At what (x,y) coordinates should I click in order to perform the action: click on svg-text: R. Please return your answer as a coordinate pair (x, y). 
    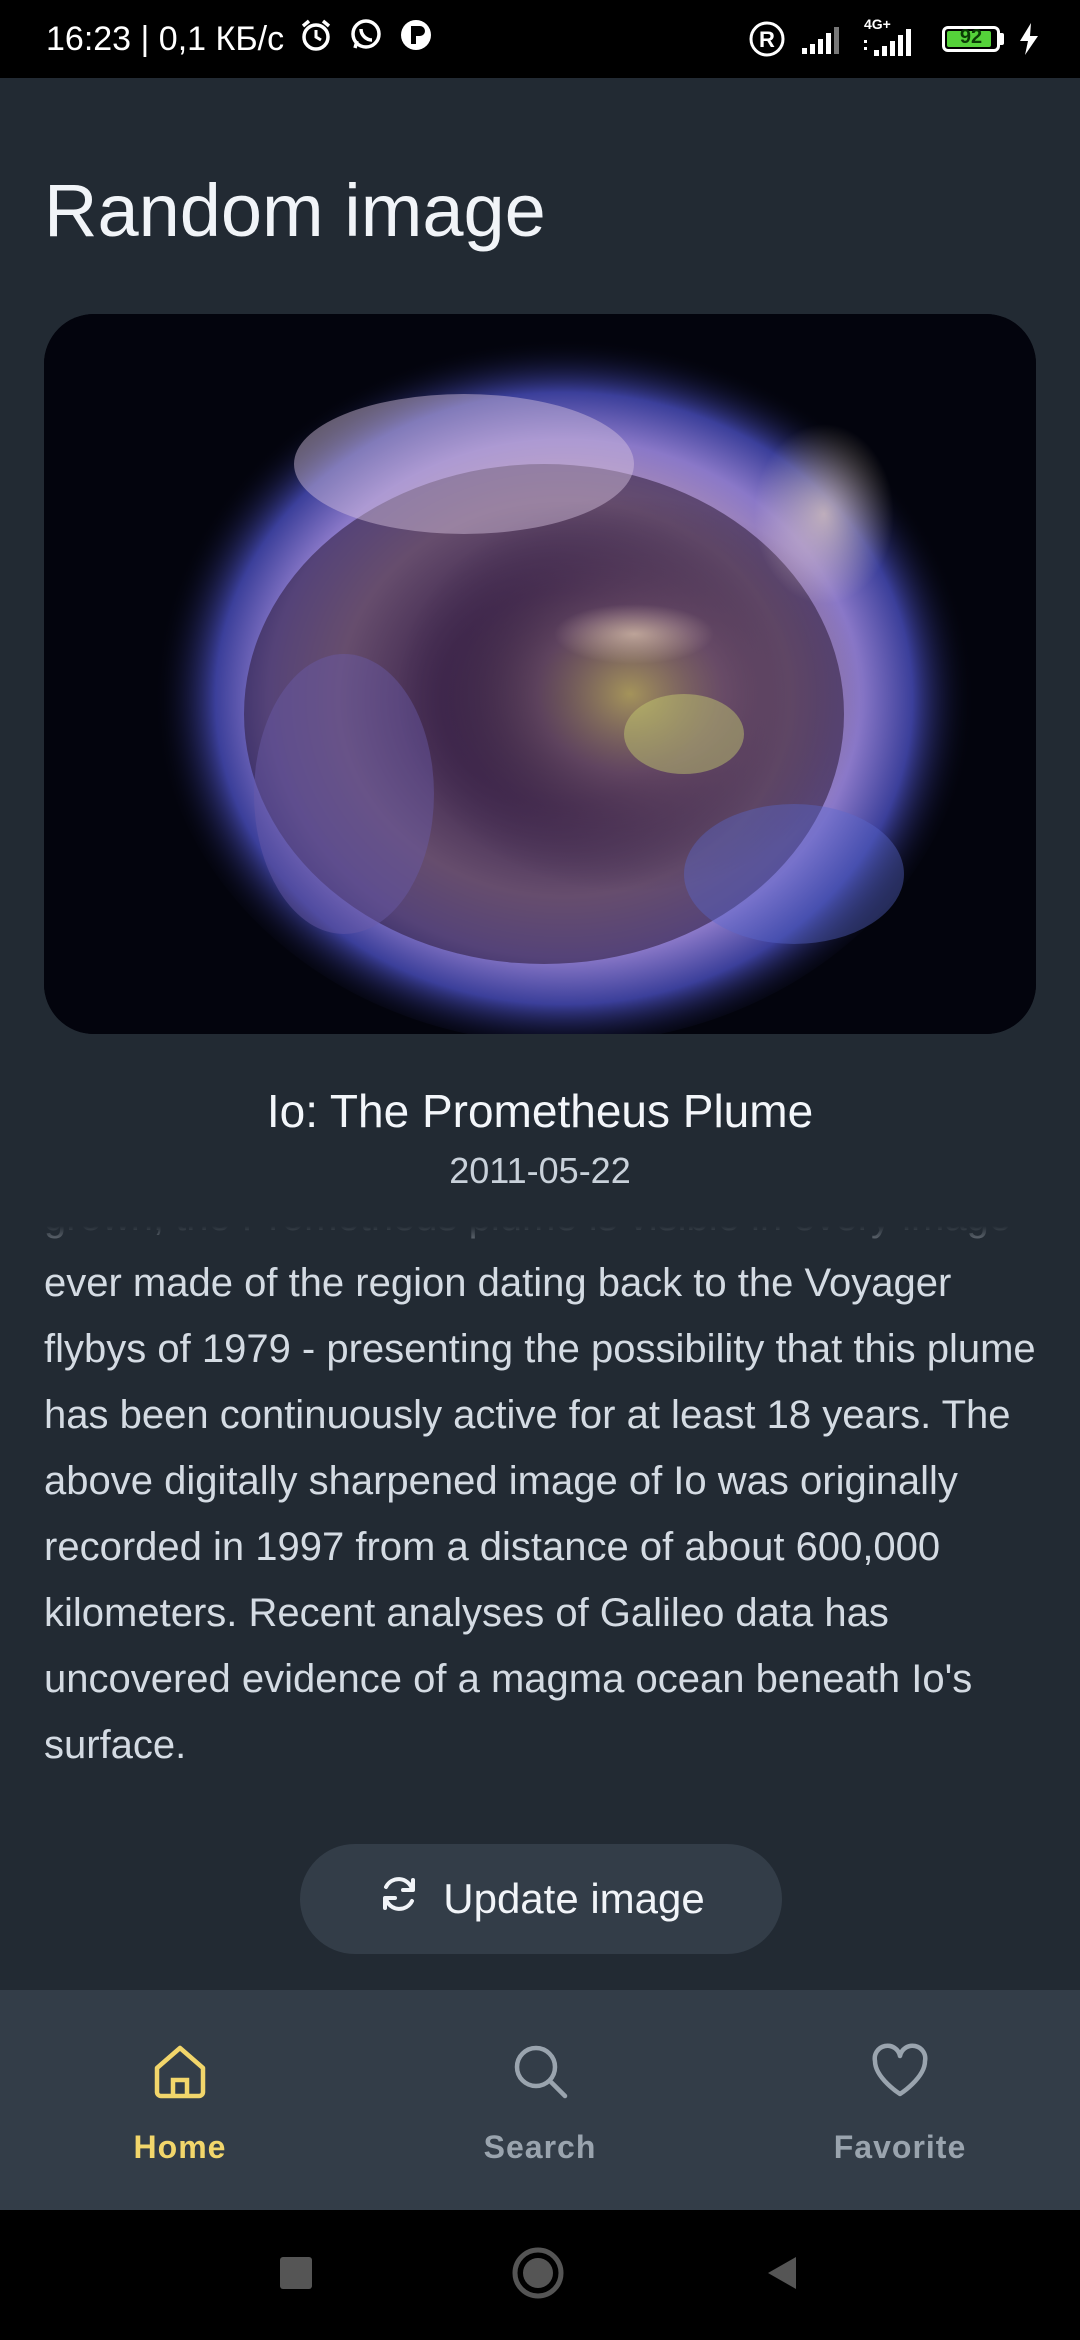
    Looking at the image, I should click on (767, 39).